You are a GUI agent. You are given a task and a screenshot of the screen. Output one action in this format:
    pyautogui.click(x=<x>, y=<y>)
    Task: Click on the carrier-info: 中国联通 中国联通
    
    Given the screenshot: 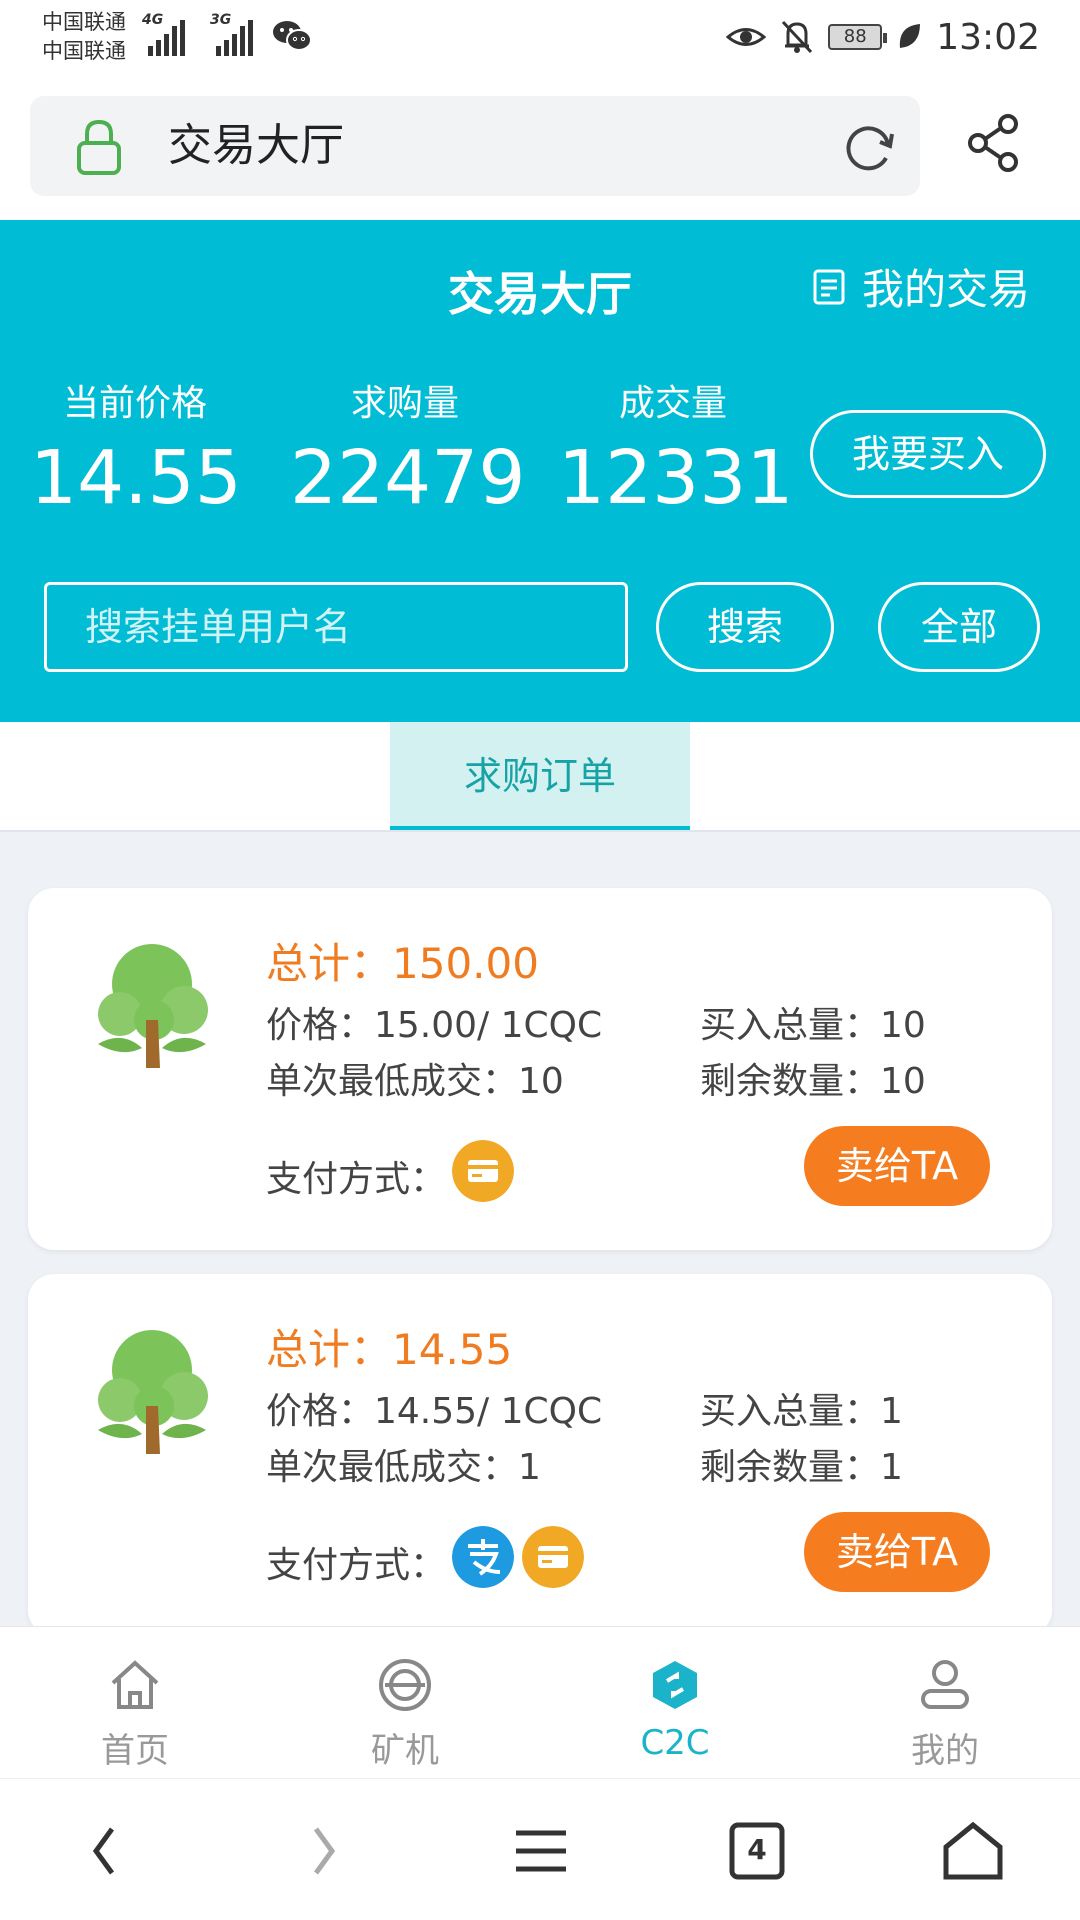 What is the action you would take?
    pyautogui.click(x=84, y=37)
    